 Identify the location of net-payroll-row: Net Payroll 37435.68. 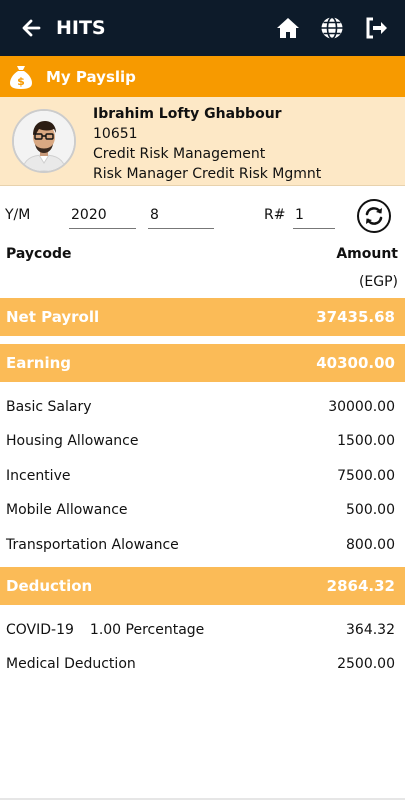
(202, 317).